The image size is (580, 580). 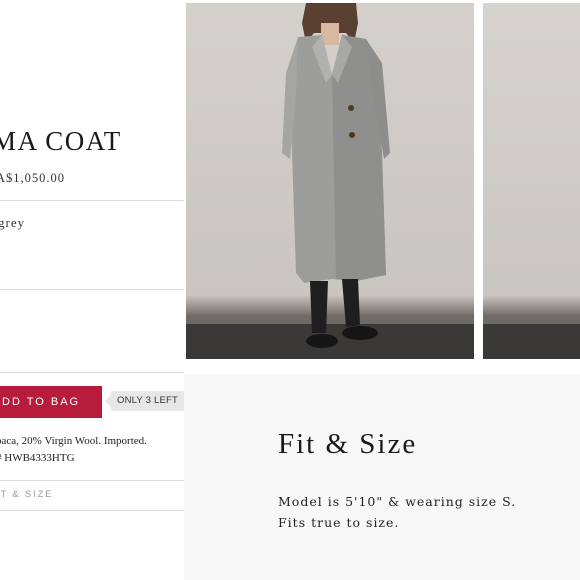 I want to click on color-selector-value: grey, so click(x=12, y=223).